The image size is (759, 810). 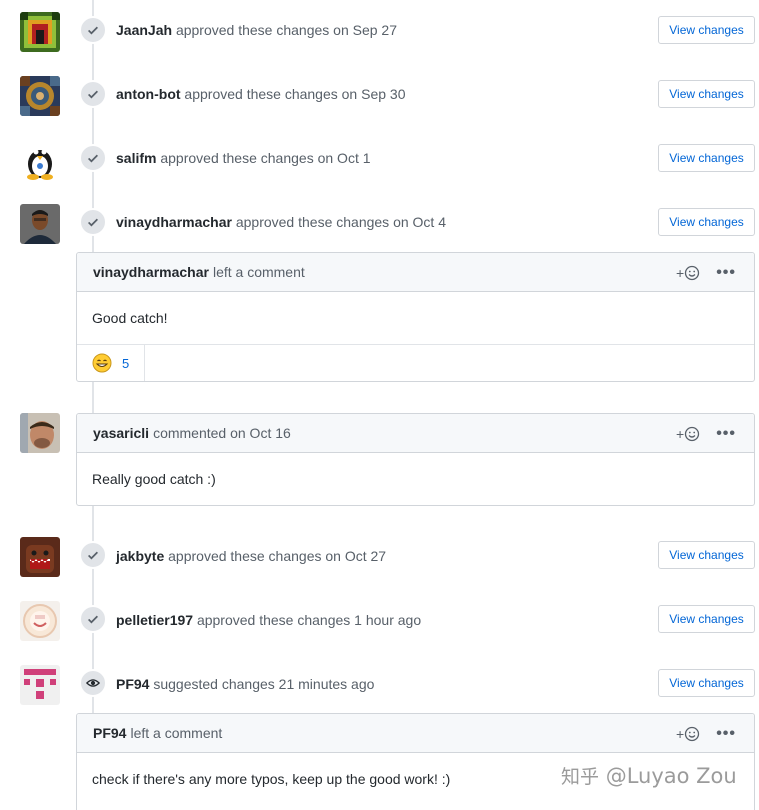 What do you see at coordinates (148, 94) in the screenshot?
I see `author-link: anton-bot` at bounding box center [148, 94].